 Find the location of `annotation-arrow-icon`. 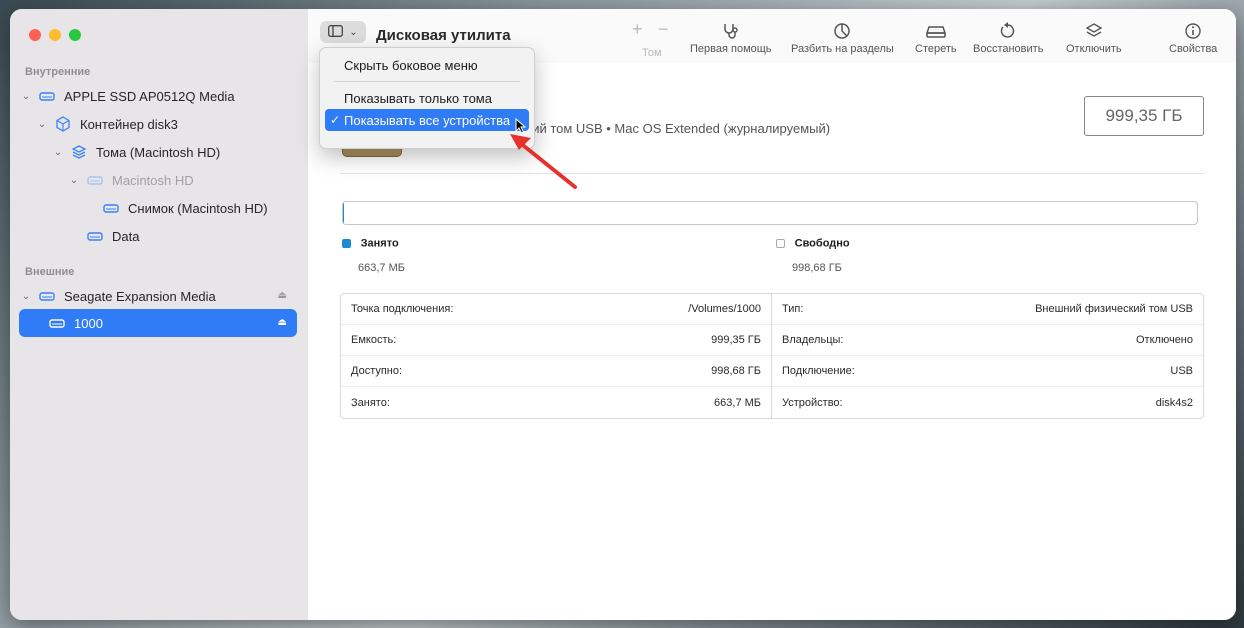

annotation-arrow-icon is located at coordinates (543, 161).